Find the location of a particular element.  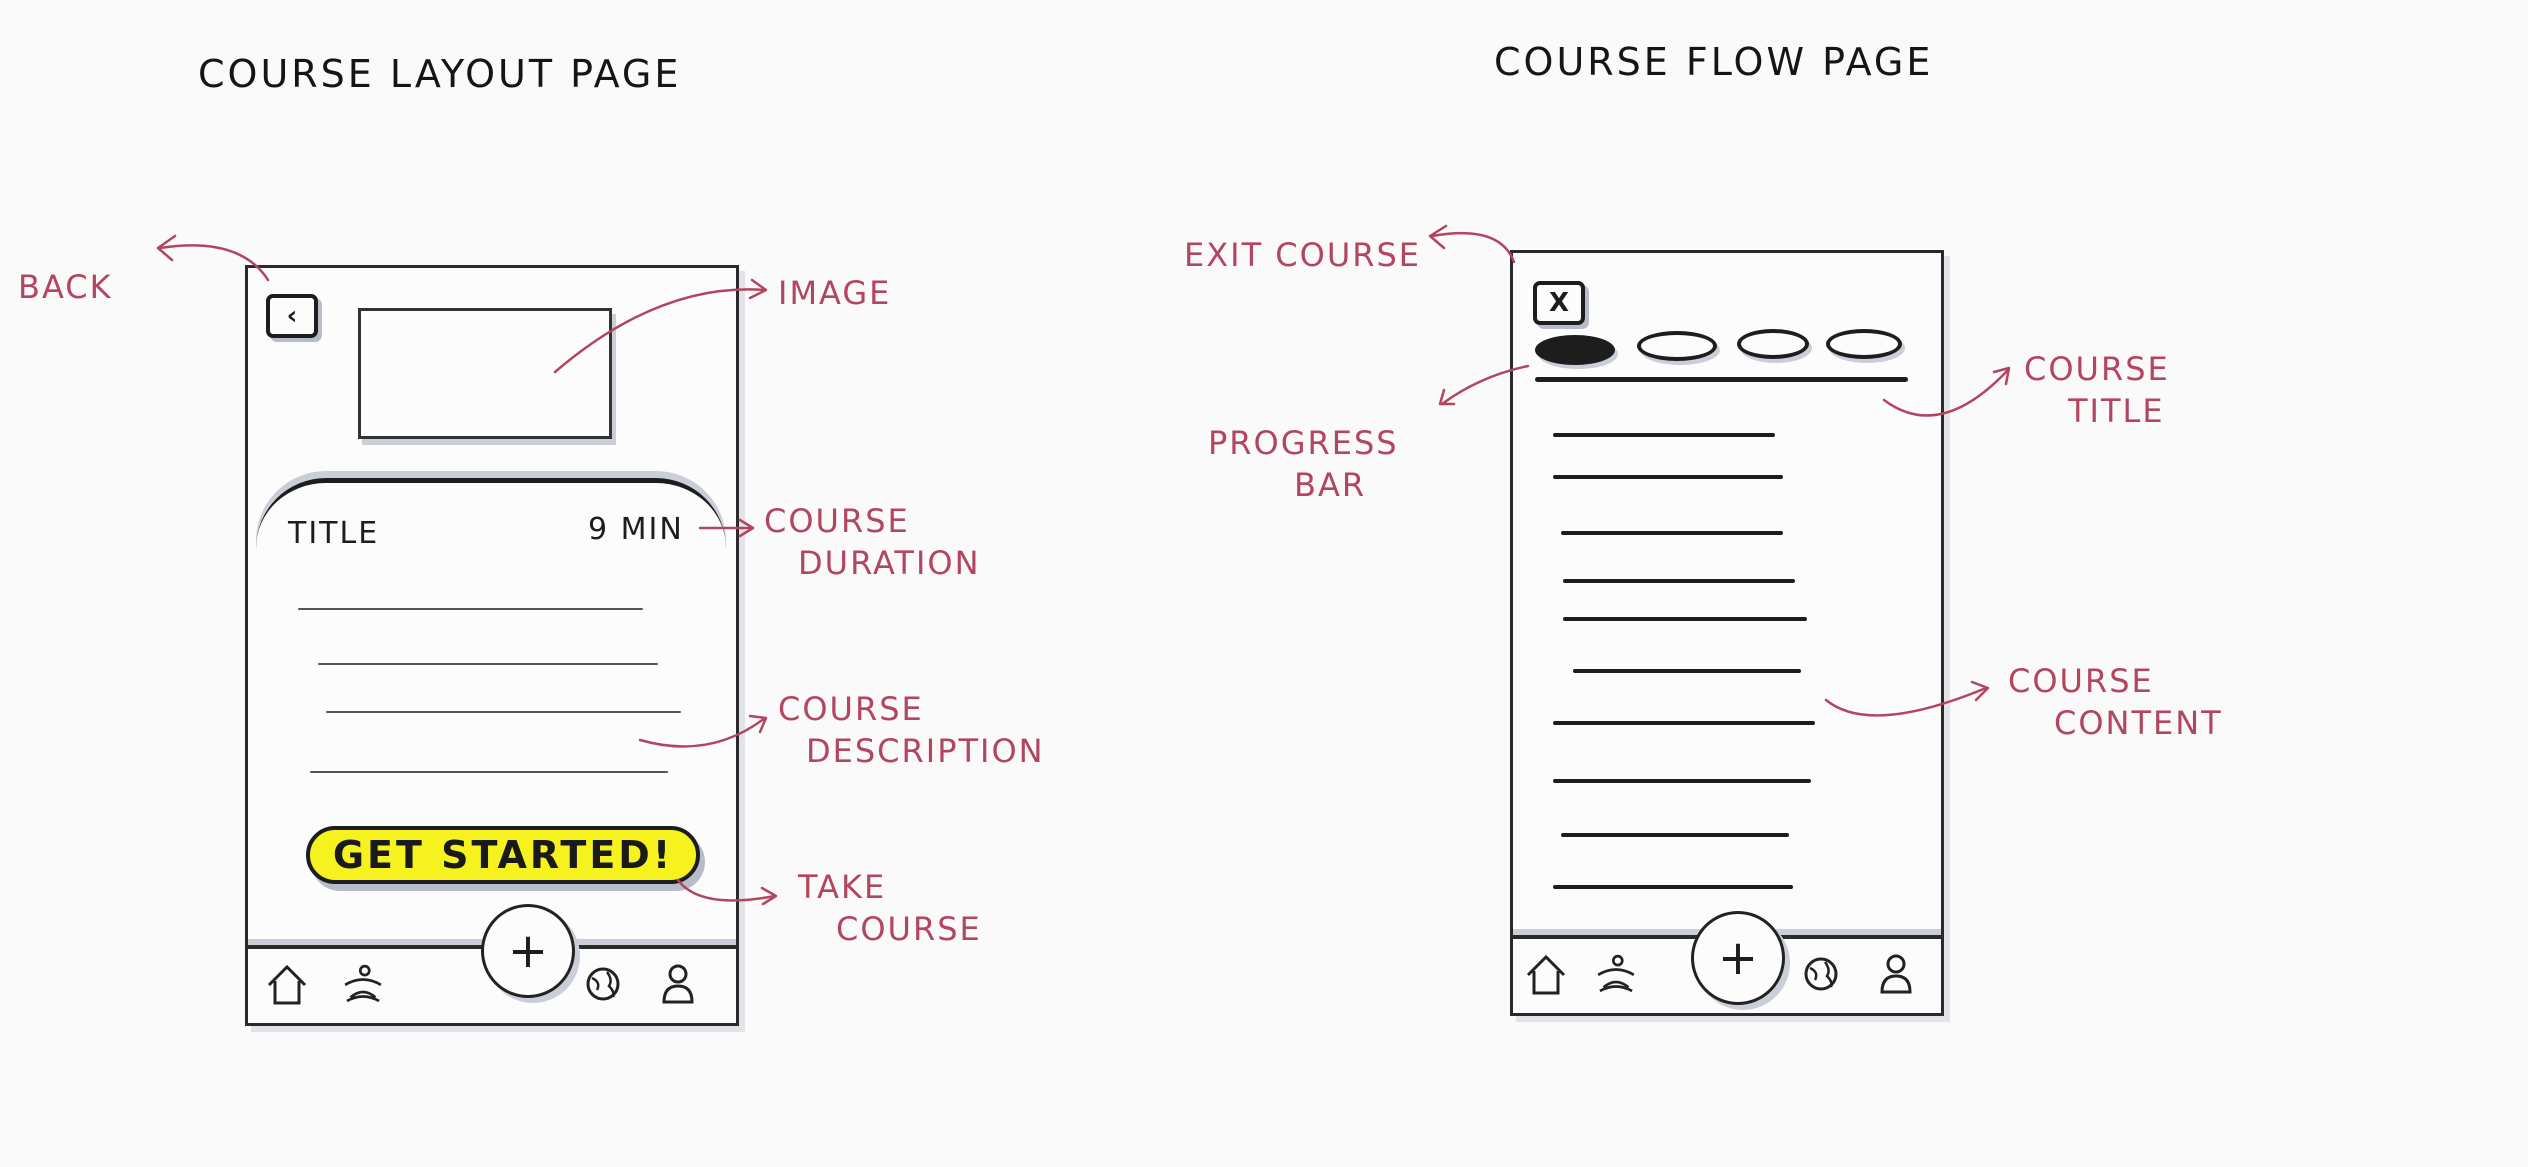

arrow-back is located at coordinates (213, 258).